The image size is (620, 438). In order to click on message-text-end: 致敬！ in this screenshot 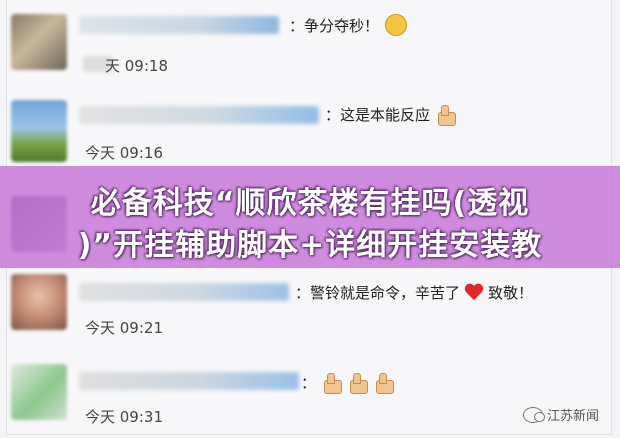, I will do `click(511, 293)`.